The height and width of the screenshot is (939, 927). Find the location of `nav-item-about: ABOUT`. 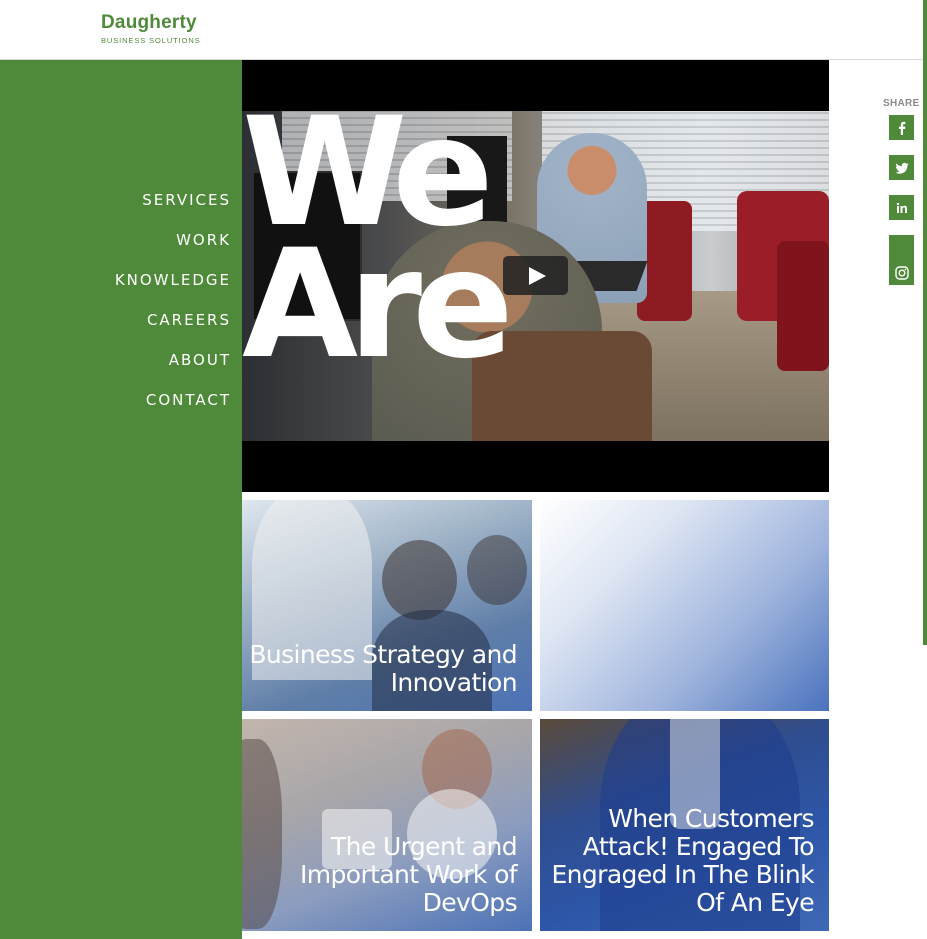

nav-item-about: ABOUT is located at coordinates (173, 370).